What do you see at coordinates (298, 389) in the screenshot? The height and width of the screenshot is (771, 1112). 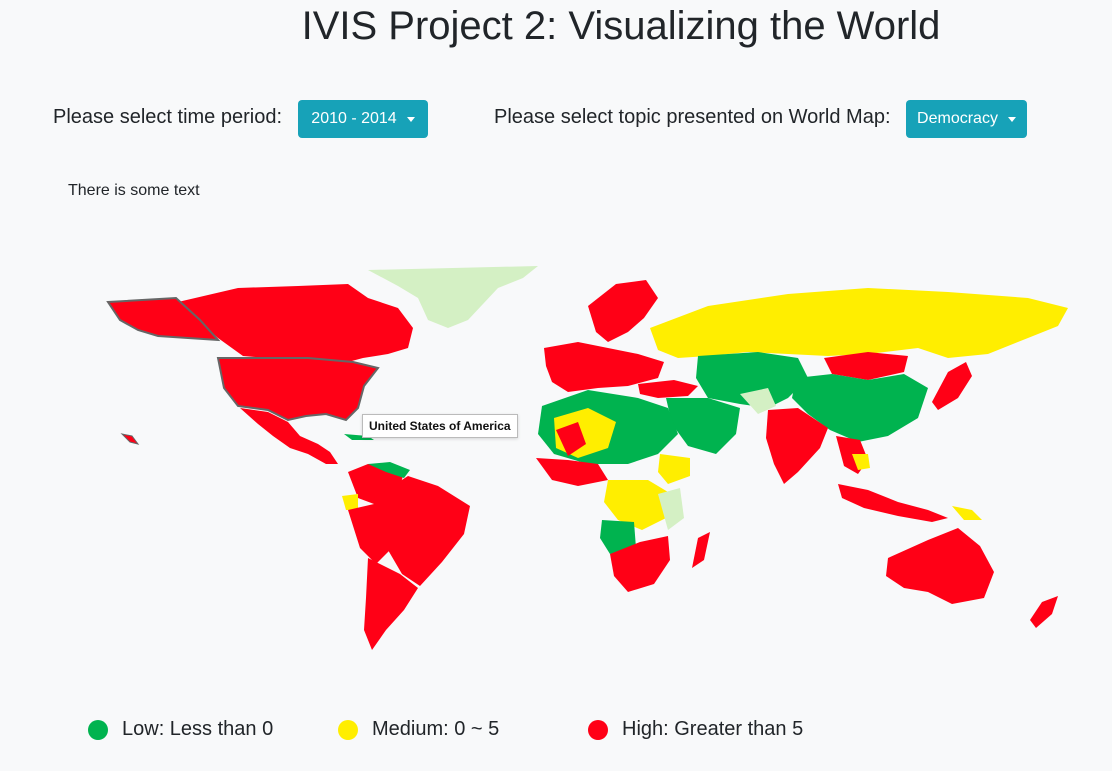 I see `country-usa` at bounding box center [298, 389].